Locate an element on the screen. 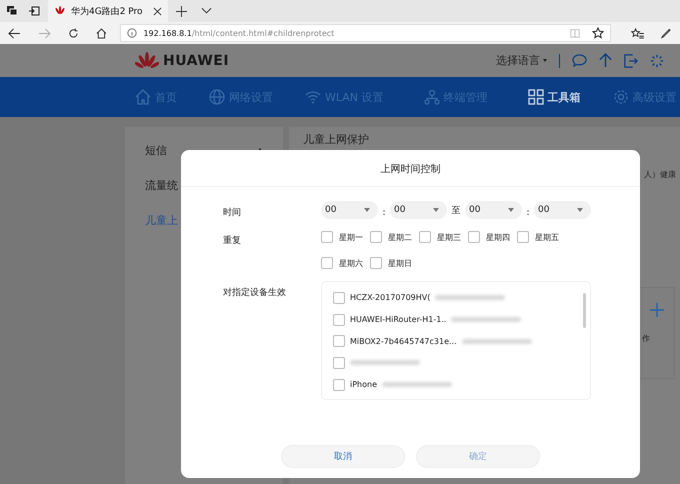 The image size is (680, 484). upload-icon is located at coordinates (605, 60).